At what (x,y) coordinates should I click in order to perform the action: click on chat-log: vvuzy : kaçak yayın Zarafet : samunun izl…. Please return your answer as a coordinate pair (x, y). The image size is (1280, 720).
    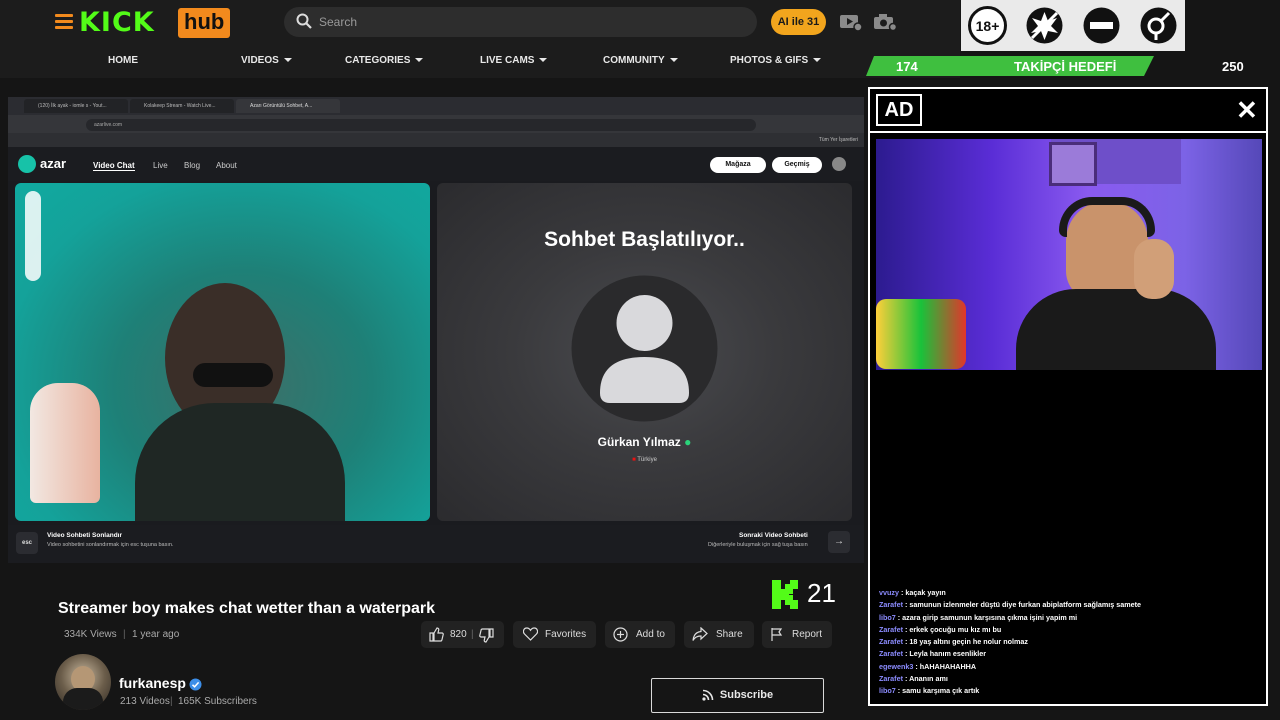
    Looking at the image, I should click on (1071, 642).